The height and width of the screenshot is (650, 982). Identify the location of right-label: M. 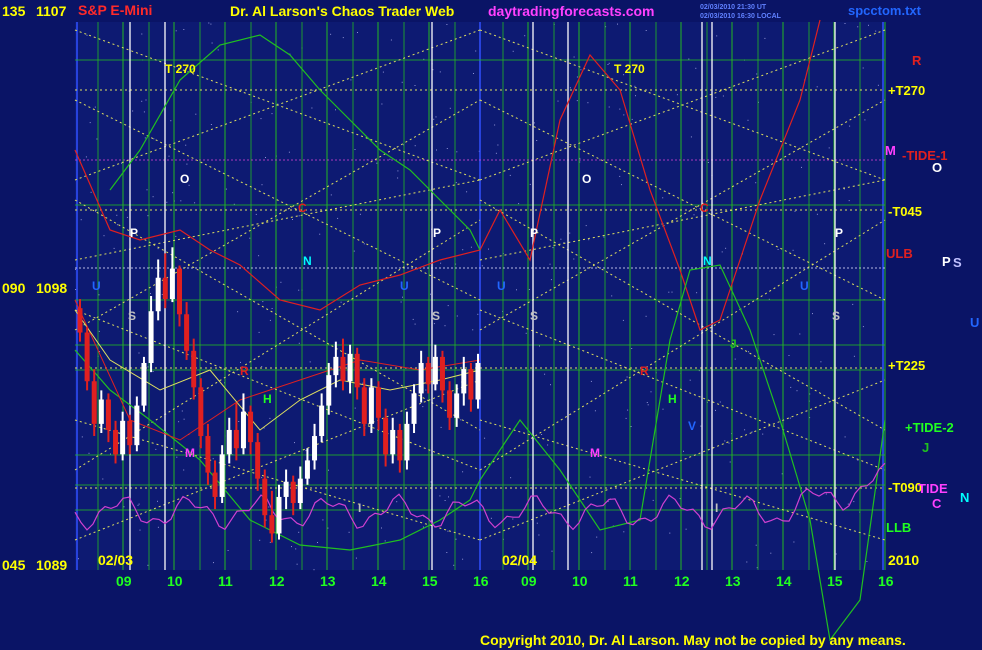
(890, 150).